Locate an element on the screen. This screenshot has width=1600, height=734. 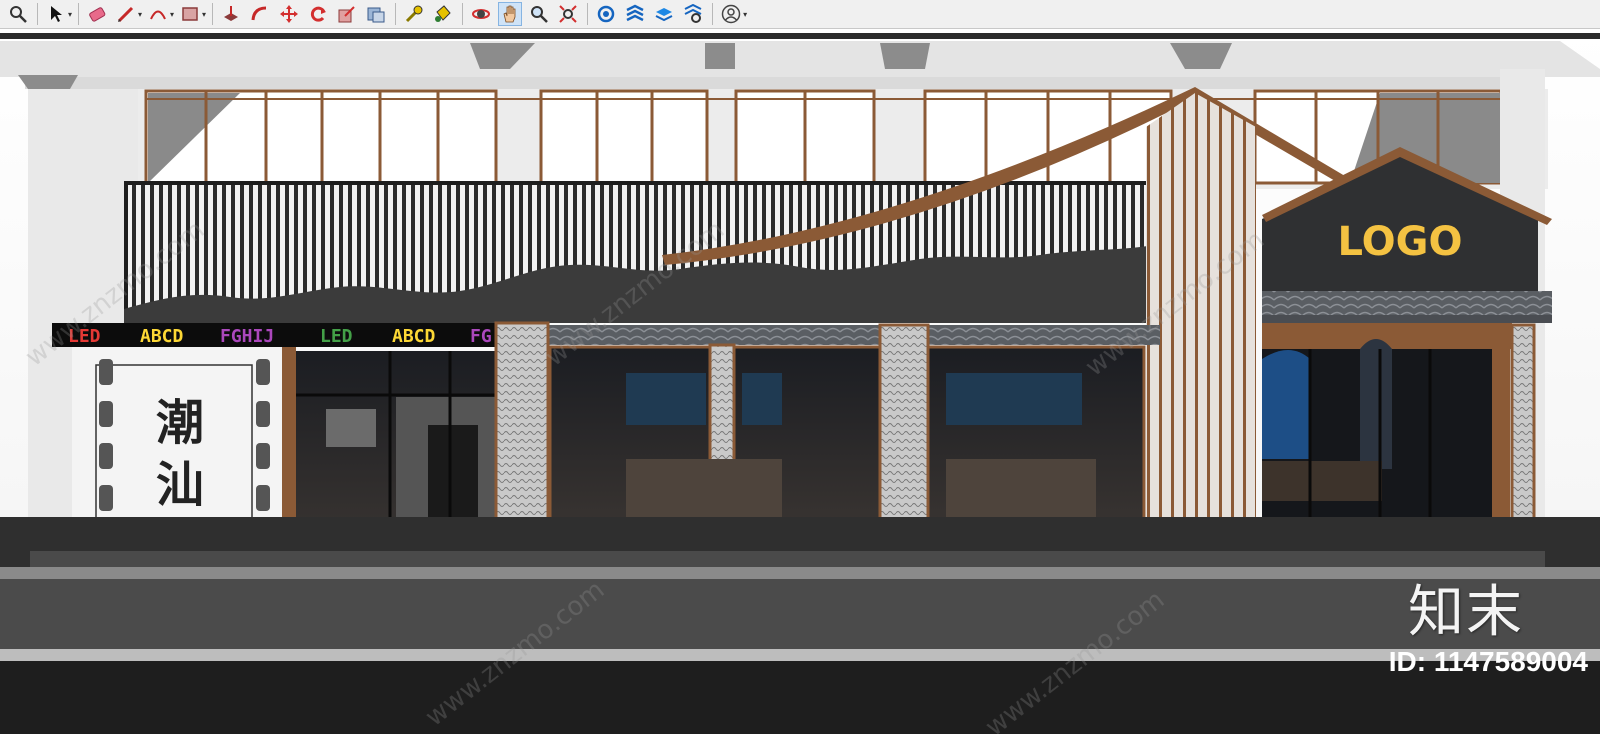
sketchup-toolbar: ▾ ▾ ▾ ▾ ▾ is located at coordinates (800, 14).